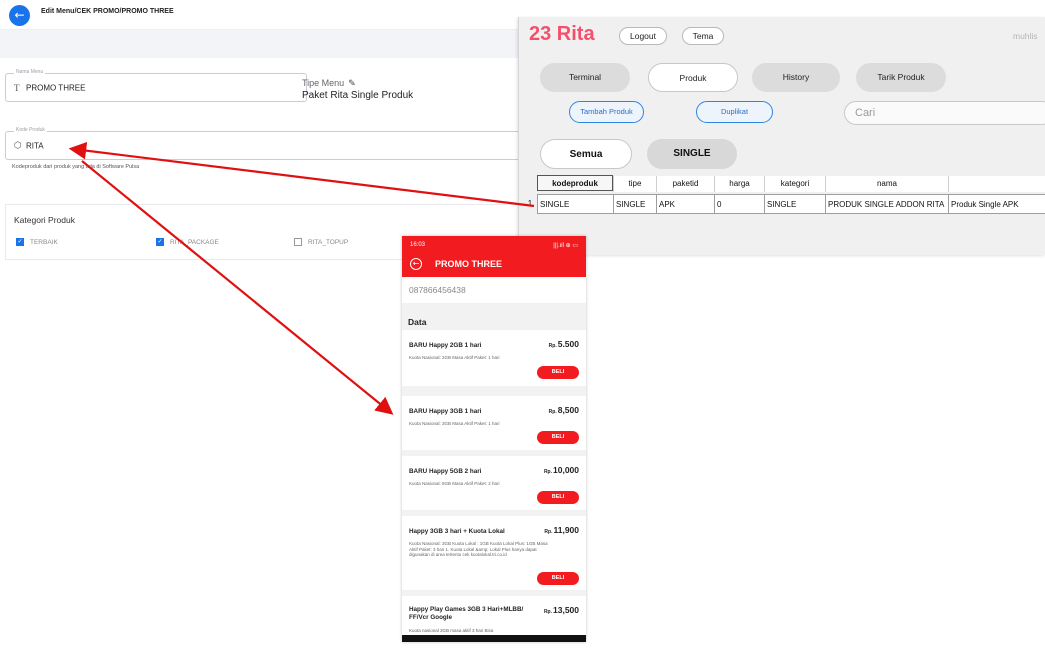 This screenshot has height=652, width=1045. I want to click on kategori-label: RITA_PACKAGE, so click(194, 242).